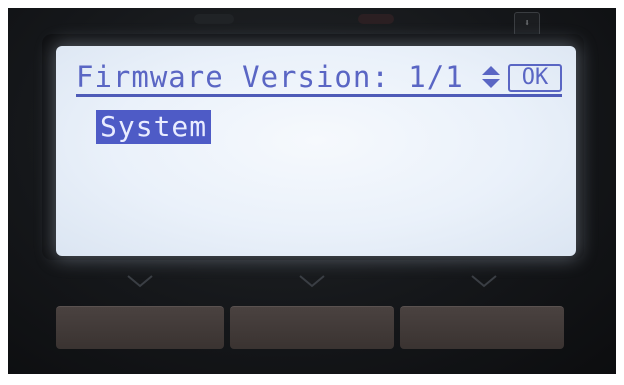 The width and height of the screenshot is (624, 385). I want to click on softkey-left, so click(140, 327).